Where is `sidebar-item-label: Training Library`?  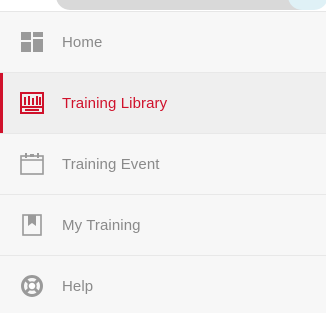 sidebar-item-label: Training Library is located at coordinates (115, 103).